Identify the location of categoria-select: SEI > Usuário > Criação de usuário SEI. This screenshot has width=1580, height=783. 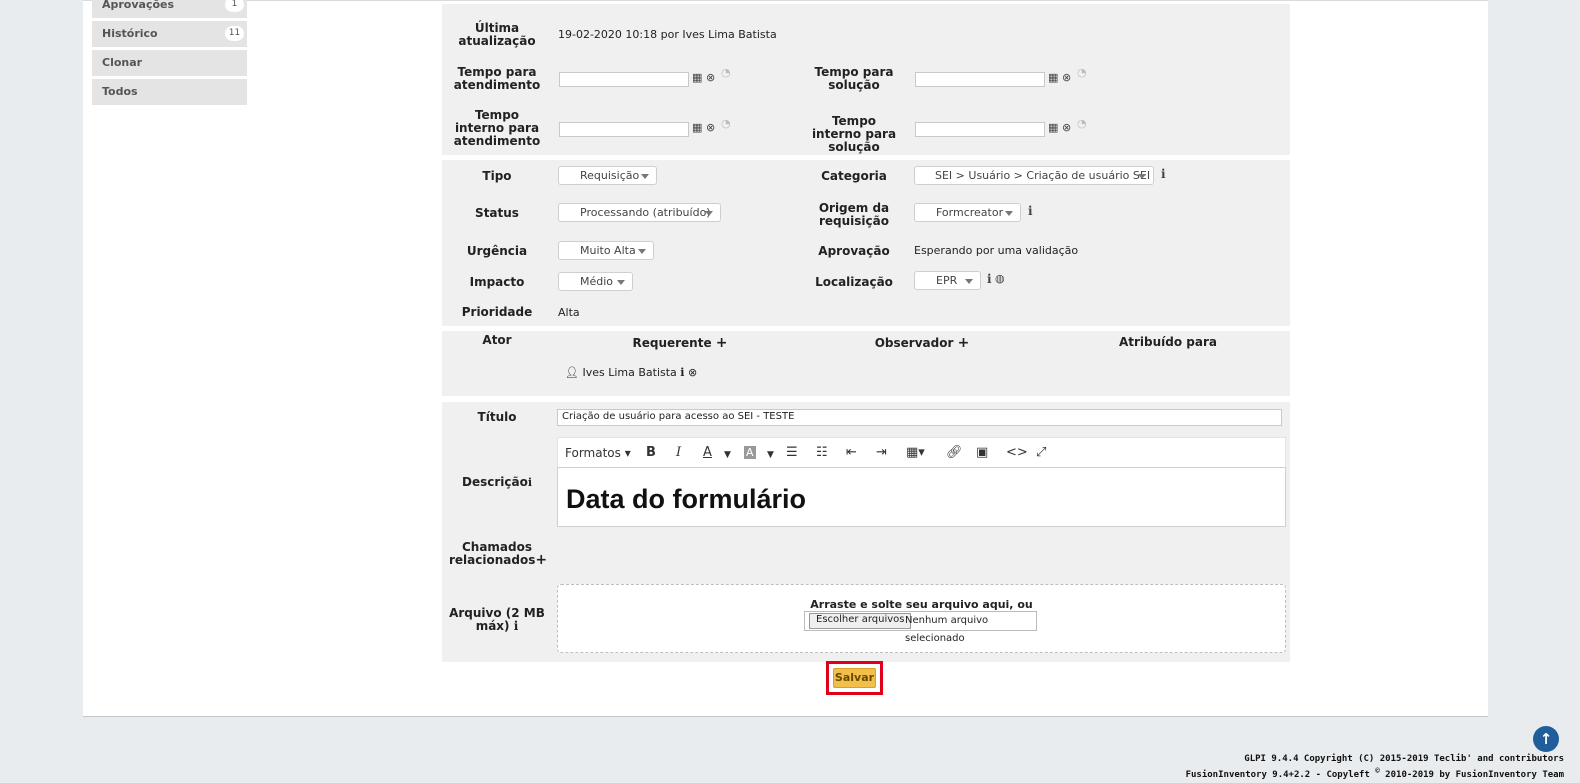
(1034, 175).